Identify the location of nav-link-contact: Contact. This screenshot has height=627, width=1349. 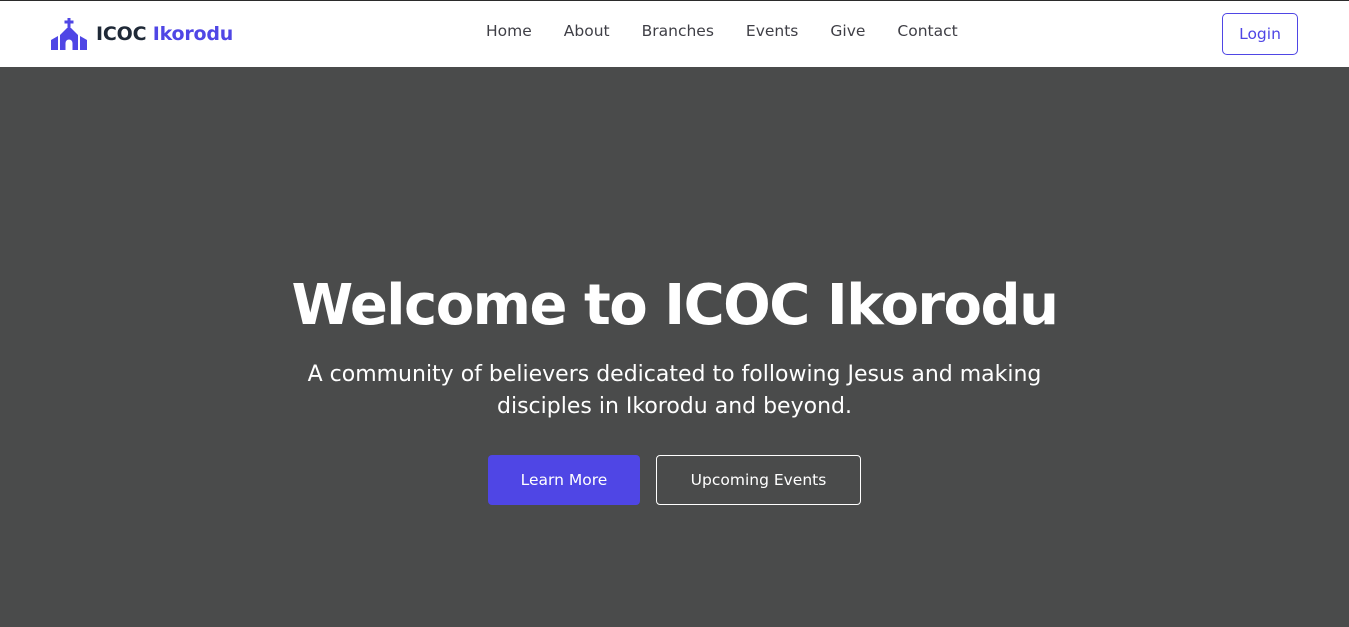
(927, 31).